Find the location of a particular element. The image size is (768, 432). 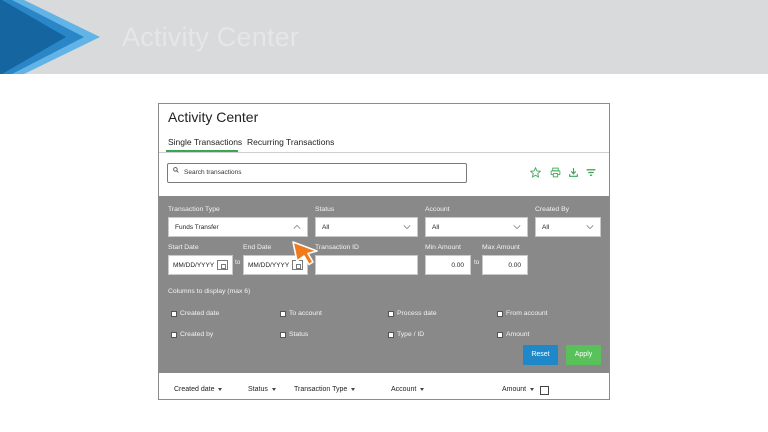

start-date-label: Start Date is located at coordinates (183, 247).